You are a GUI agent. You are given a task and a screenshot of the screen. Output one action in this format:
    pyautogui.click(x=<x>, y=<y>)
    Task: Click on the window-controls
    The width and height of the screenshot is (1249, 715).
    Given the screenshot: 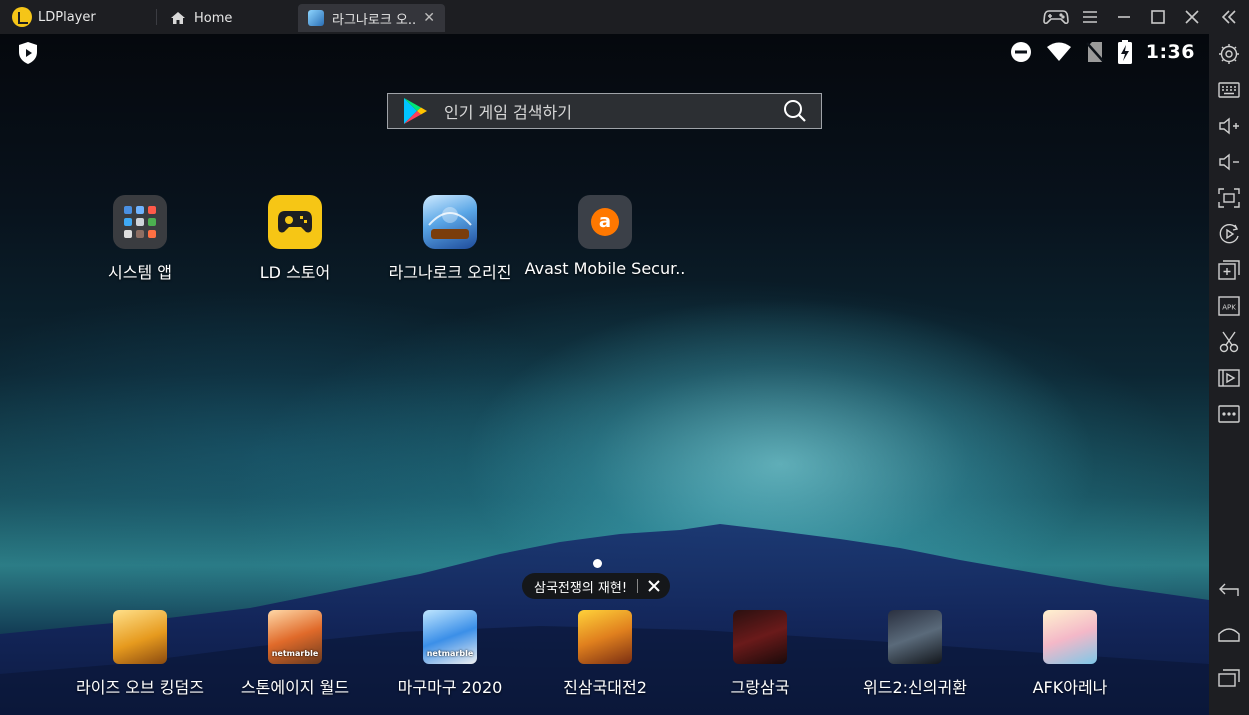 What is the action you would take?
    pyautogui.click(x=1144, y=17)
    